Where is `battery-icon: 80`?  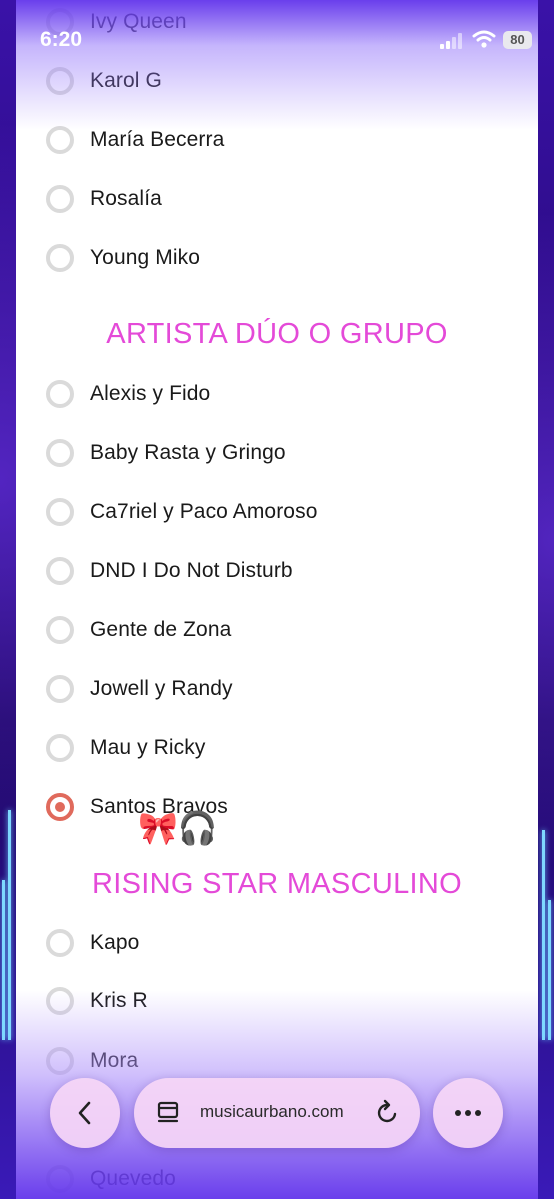
battery-icon: 80 is located at coordinates (517, 40).